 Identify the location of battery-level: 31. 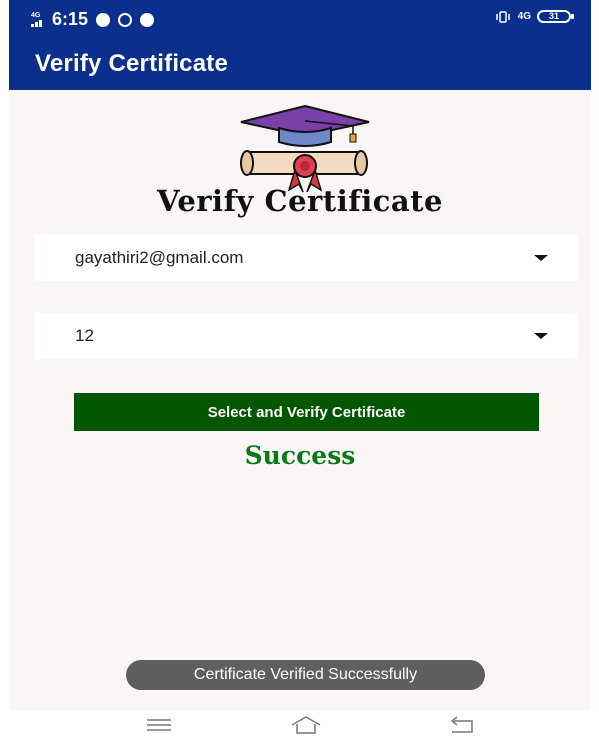
(553, 16).